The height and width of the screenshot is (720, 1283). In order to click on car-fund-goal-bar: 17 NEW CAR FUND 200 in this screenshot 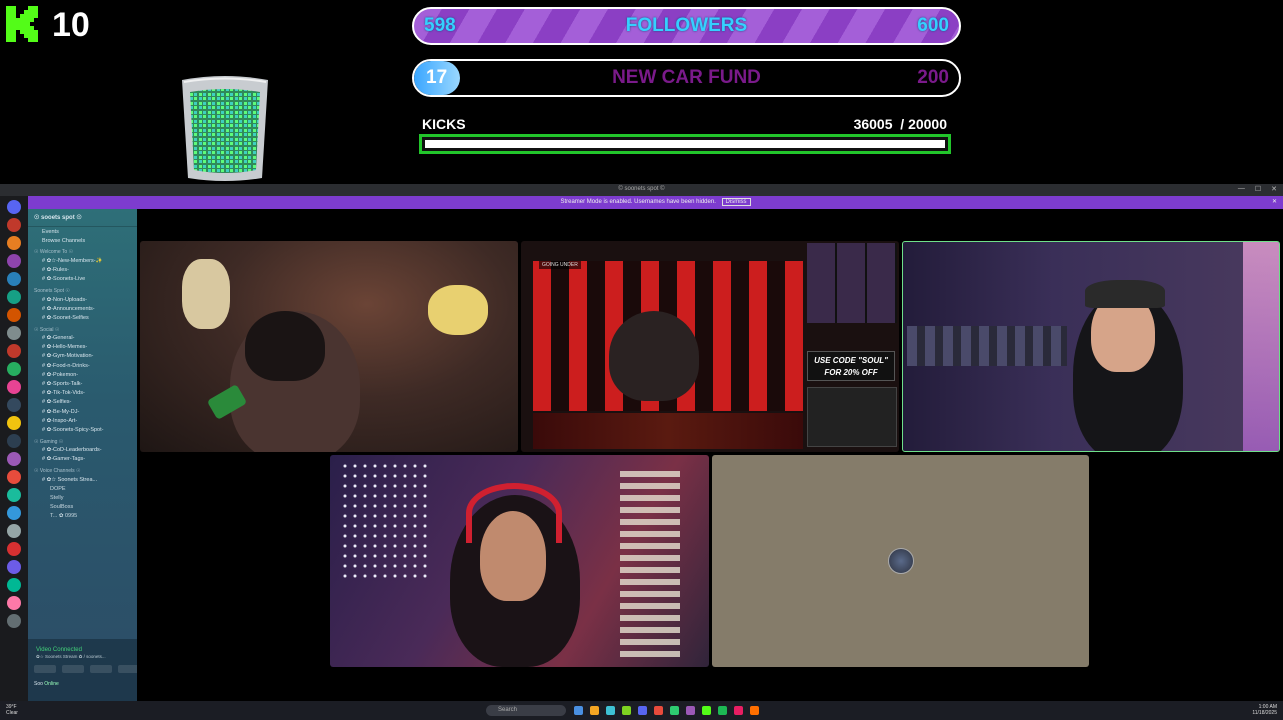, I will do `click(686, 78)`.